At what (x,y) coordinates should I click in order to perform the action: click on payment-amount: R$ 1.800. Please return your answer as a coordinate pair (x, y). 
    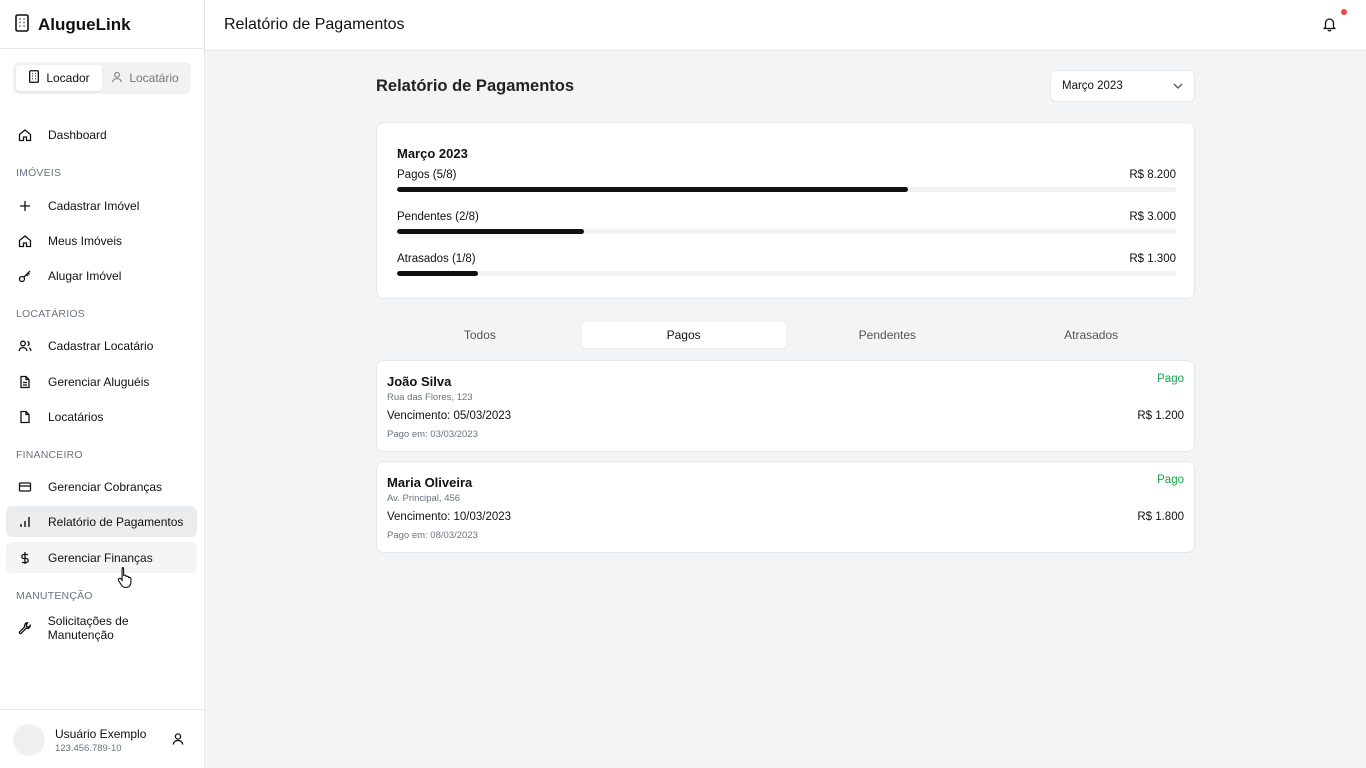
    Looking at the image, I should click on (1160, 517).